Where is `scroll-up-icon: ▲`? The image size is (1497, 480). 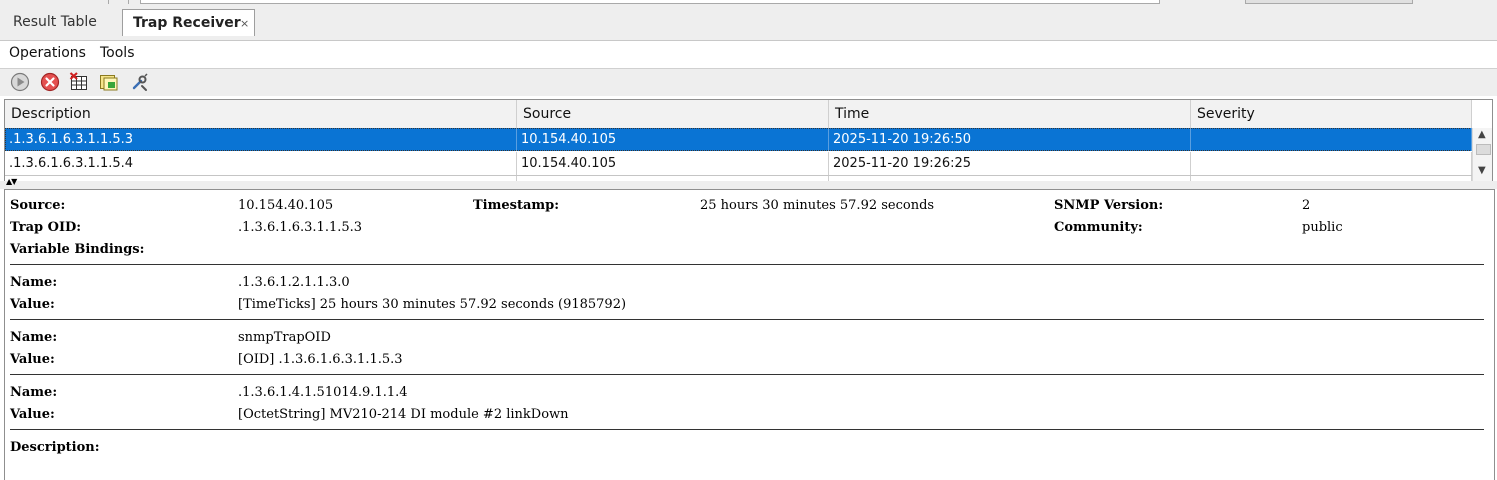
scroll-up-icon: ▲ is located at coordinates (1482, 134).